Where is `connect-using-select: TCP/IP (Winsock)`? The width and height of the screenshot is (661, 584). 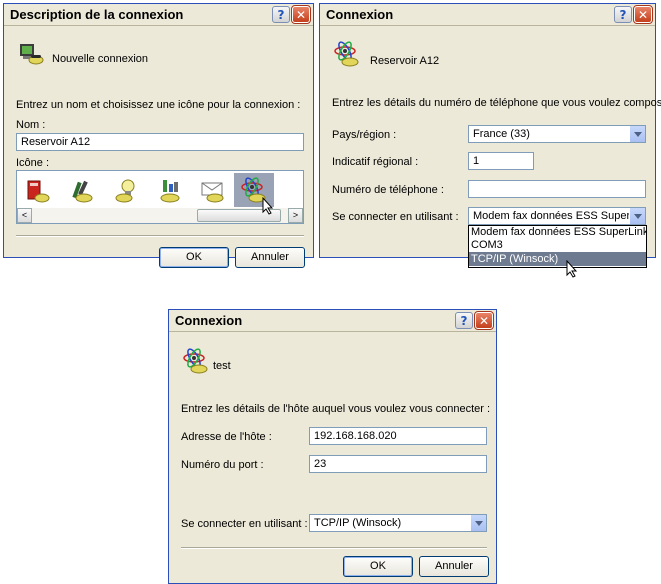 connect-using-select: TCP/IP (Winsock) is located at coordinates (398, 523).